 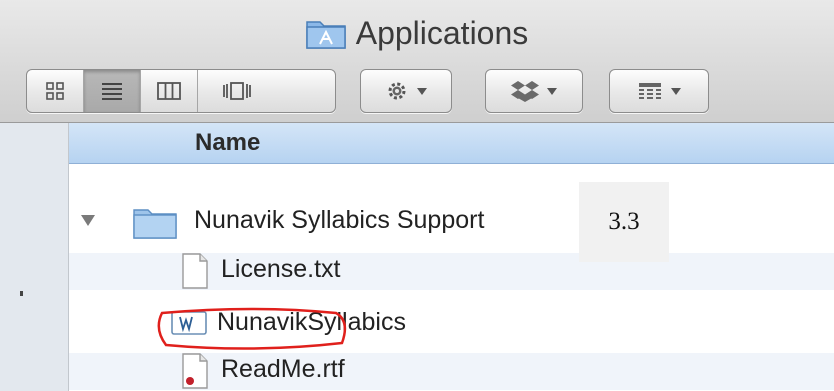 I want to click on gear-icon, so click(x=397, y=91).